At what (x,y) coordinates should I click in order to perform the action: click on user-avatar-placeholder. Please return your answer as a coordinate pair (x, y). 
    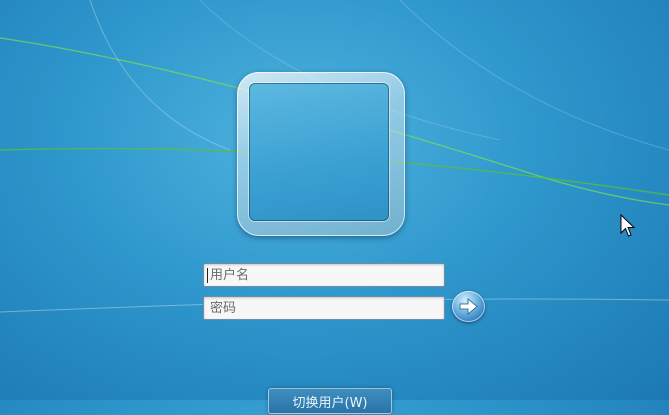
    Looking at the image, I should click on (319, 152).